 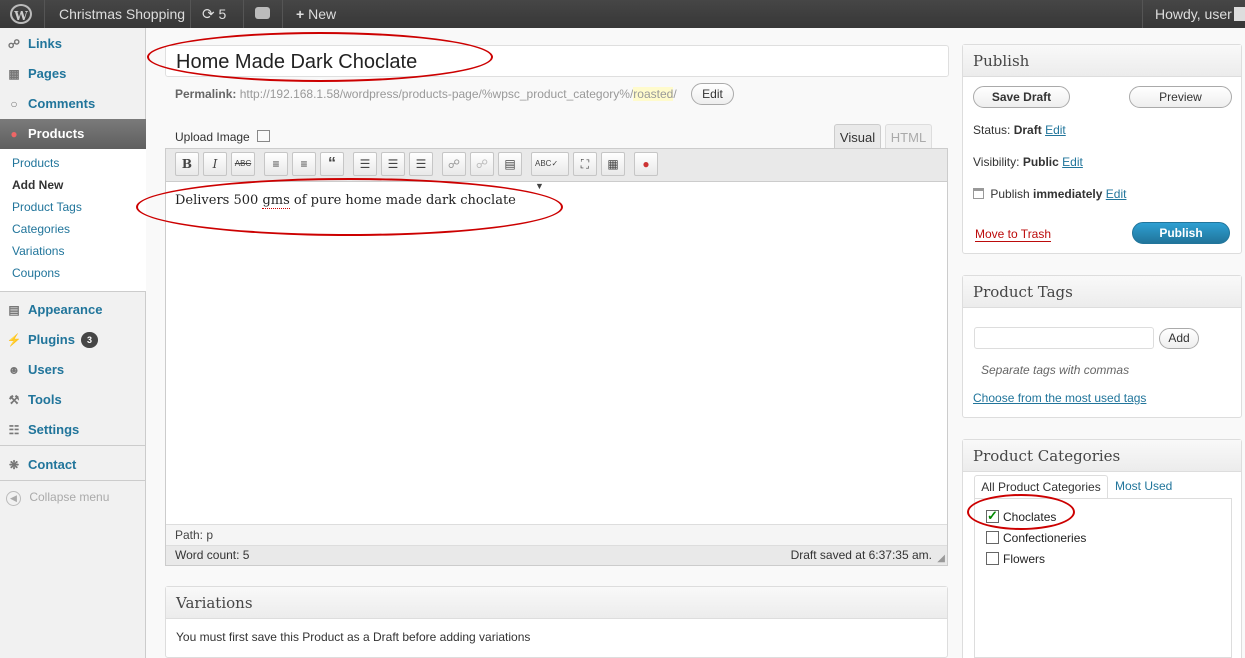 What do you see at coordinates (941, 558) in the screenshot?
I see `resize-handle-icon: ◢` at bounding box center [941, 558].